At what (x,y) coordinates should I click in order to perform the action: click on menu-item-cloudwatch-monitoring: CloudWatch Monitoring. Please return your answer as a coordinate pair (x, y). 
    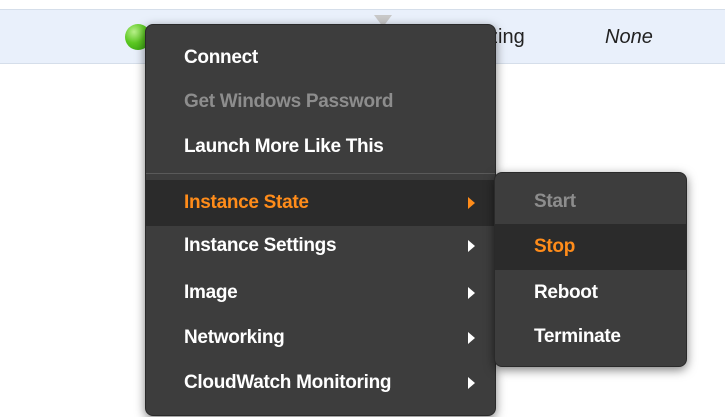
    Looking at the image, I should click on (320, 383).